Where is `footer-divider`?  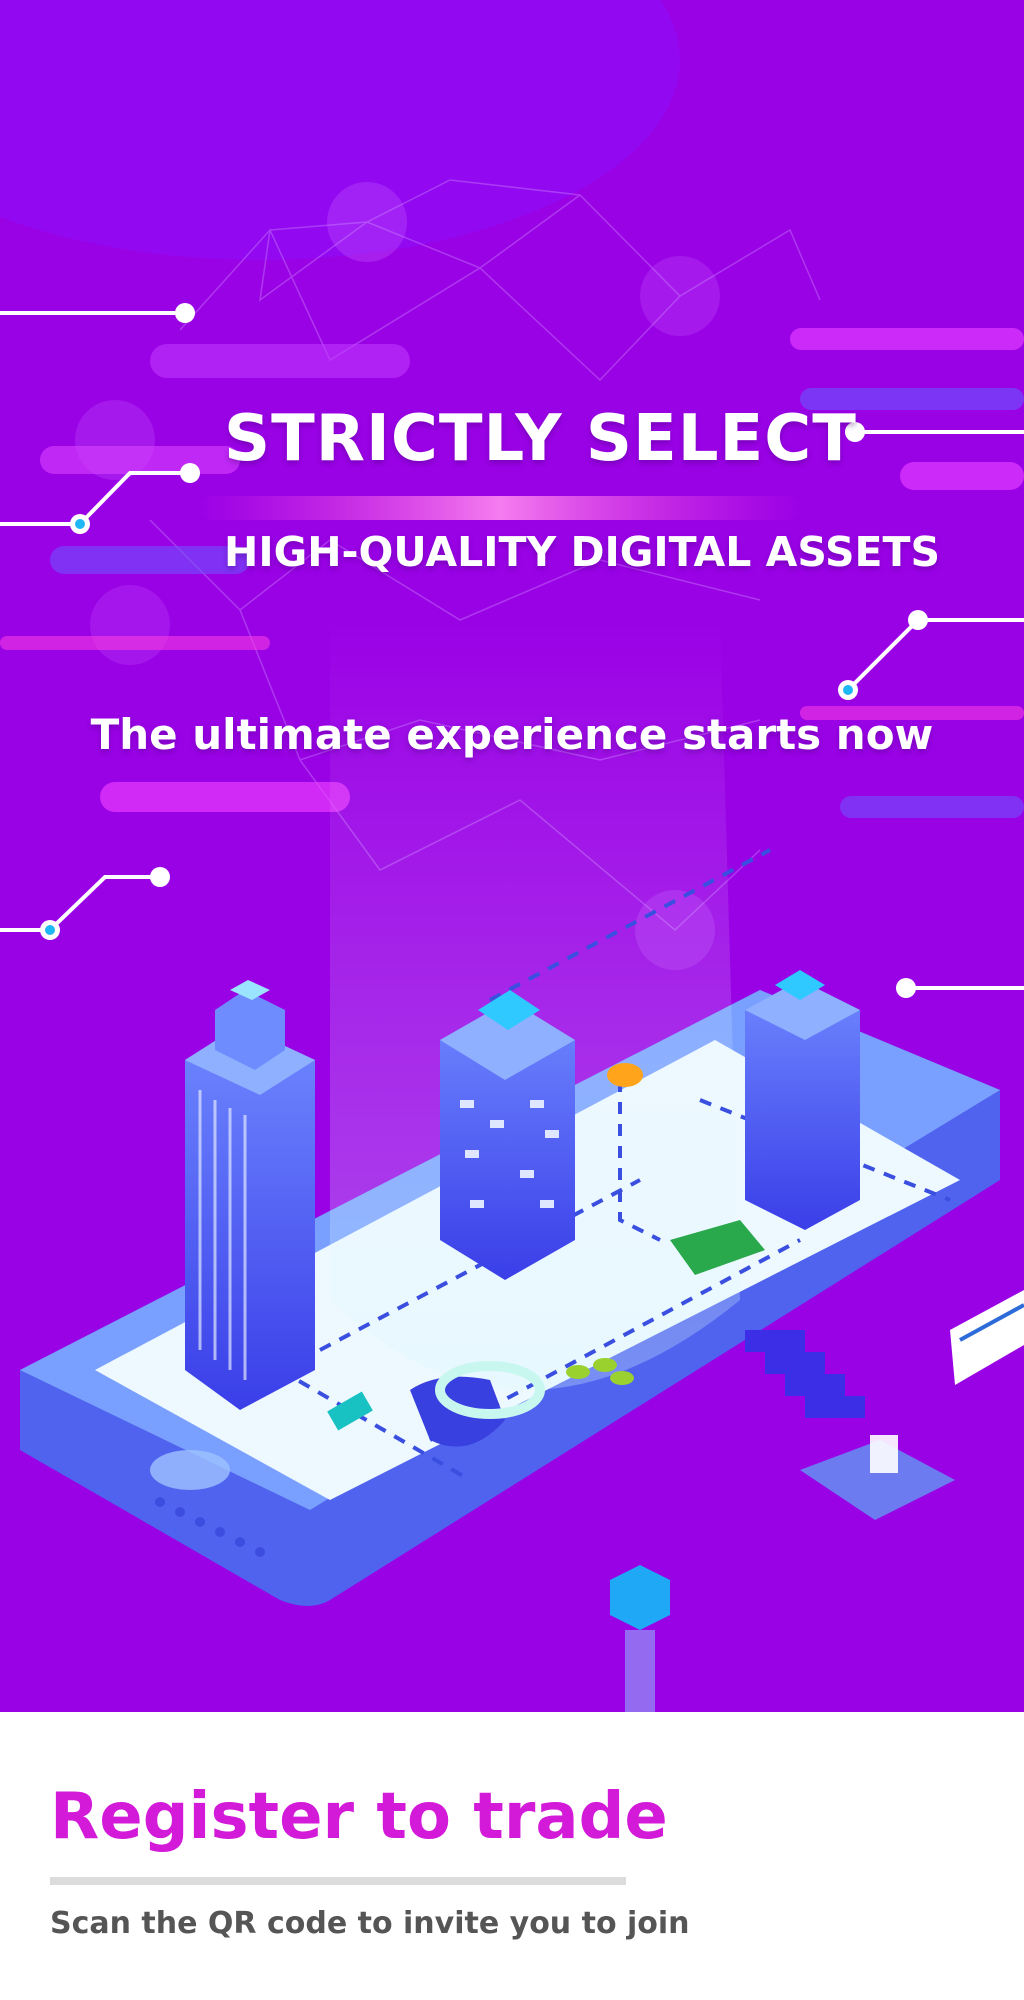
footer-divider is located at coordinates (338, 1881).